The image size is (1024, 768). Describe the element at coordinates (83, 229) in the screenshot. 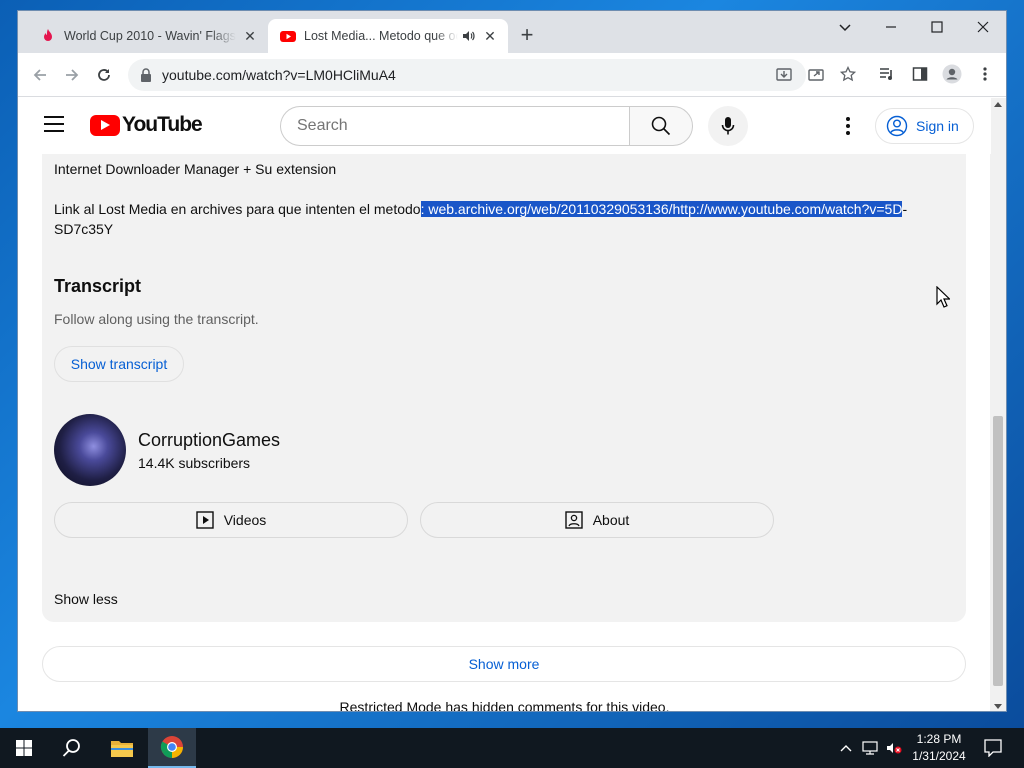

I see `description-line: SD7c35Y` at that location.